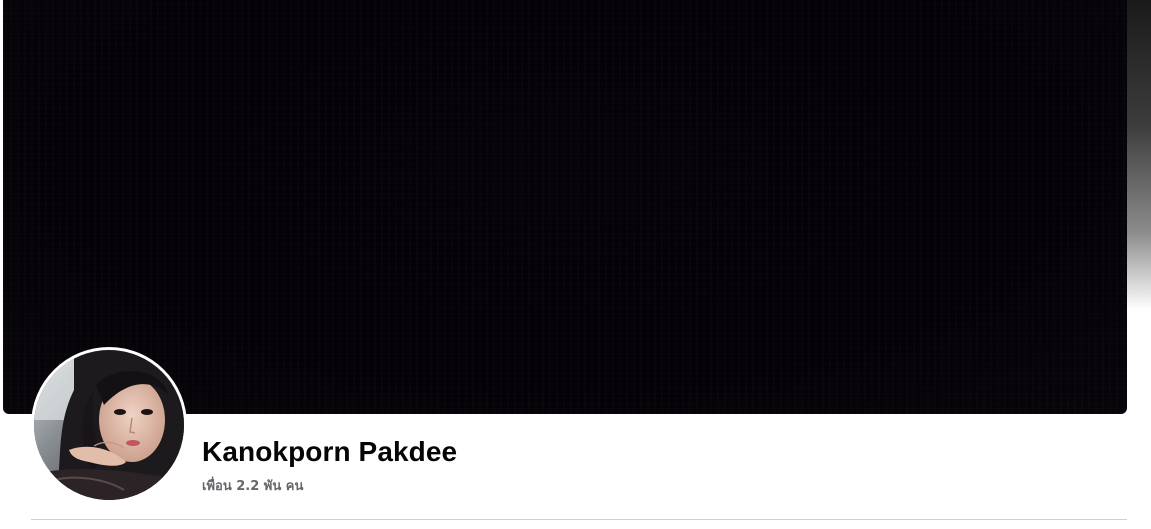 Image resolution: width=1151 pixels, height=529 pixels. I want to click on profile-picture-image, so click(109, 425).